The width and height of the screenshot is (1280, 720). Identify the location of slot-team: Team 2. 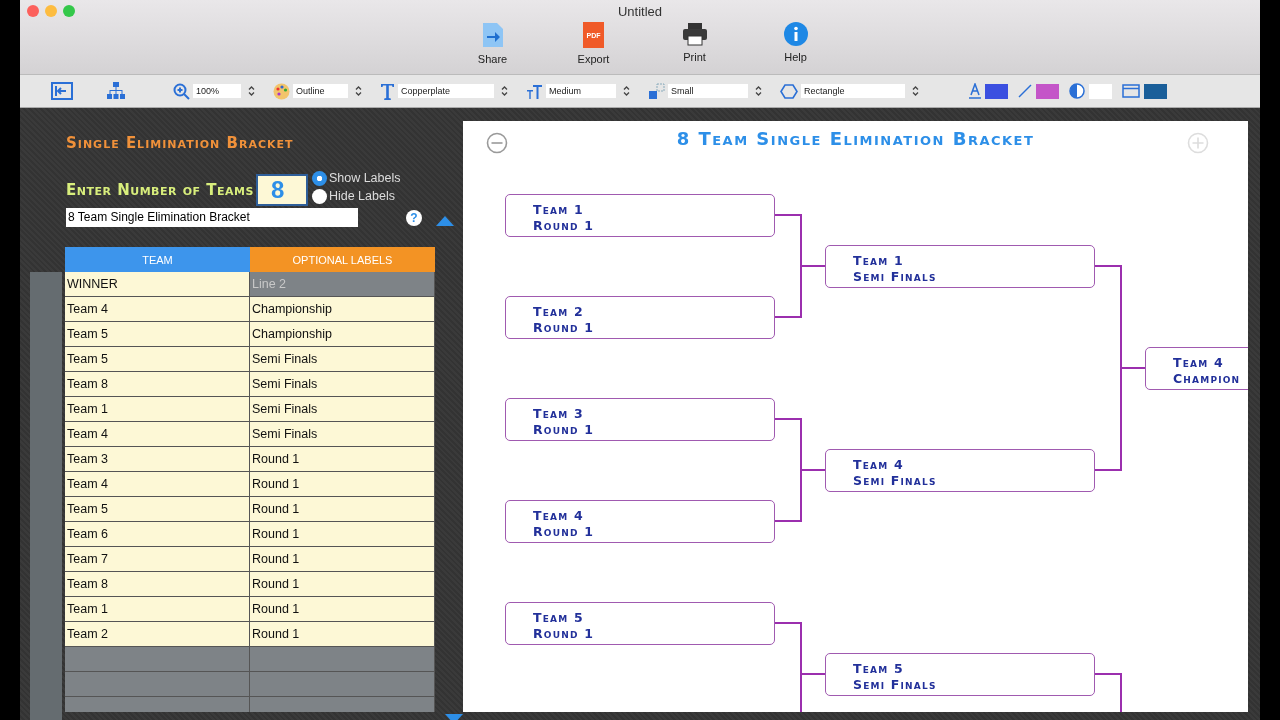
(558, 312).